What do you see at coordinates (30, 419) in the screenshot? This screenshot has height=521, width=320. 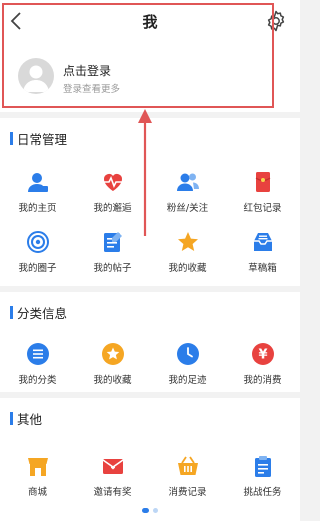 I see `section-title: 其他` at bounding box center [30, 419].